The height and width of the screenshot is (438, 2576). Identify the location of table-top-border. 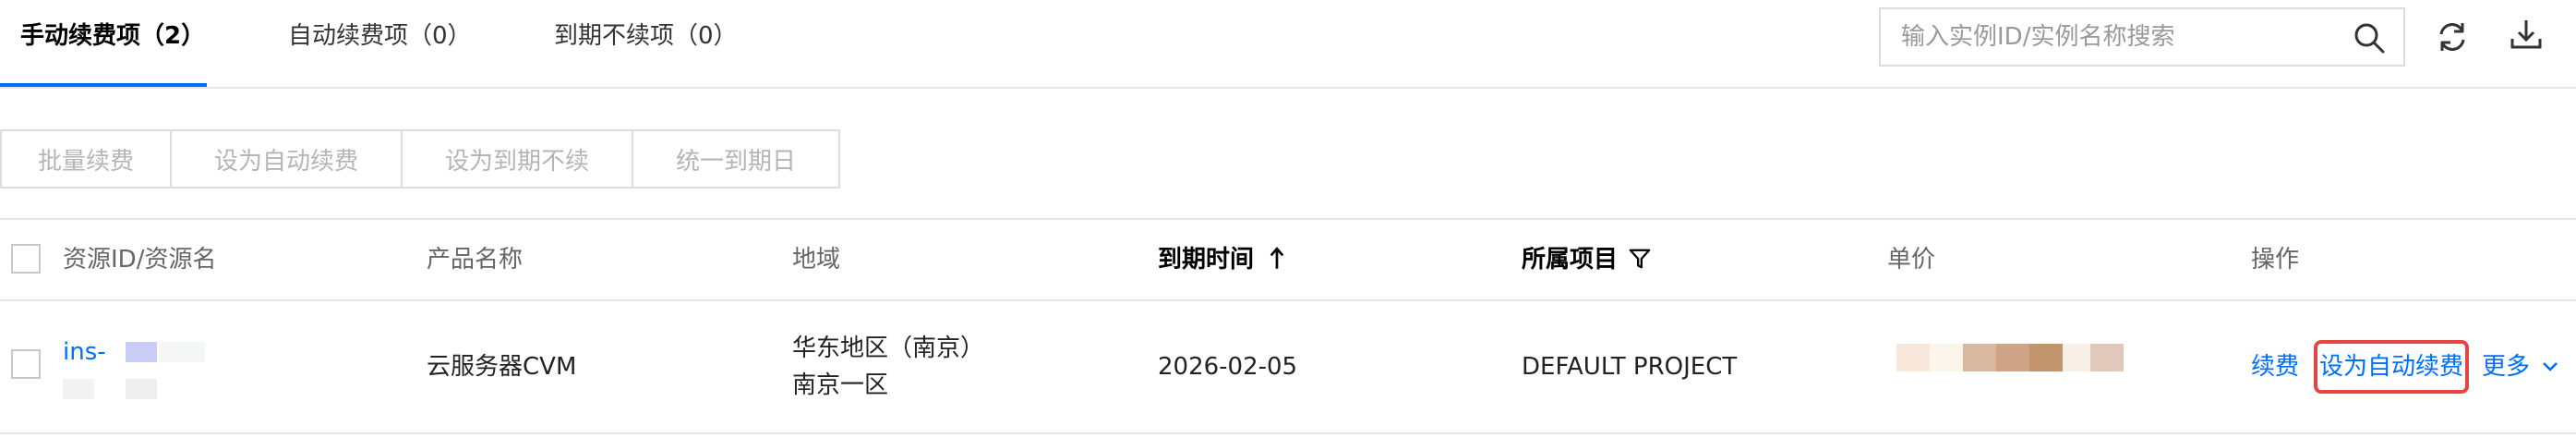
(1288, 219).